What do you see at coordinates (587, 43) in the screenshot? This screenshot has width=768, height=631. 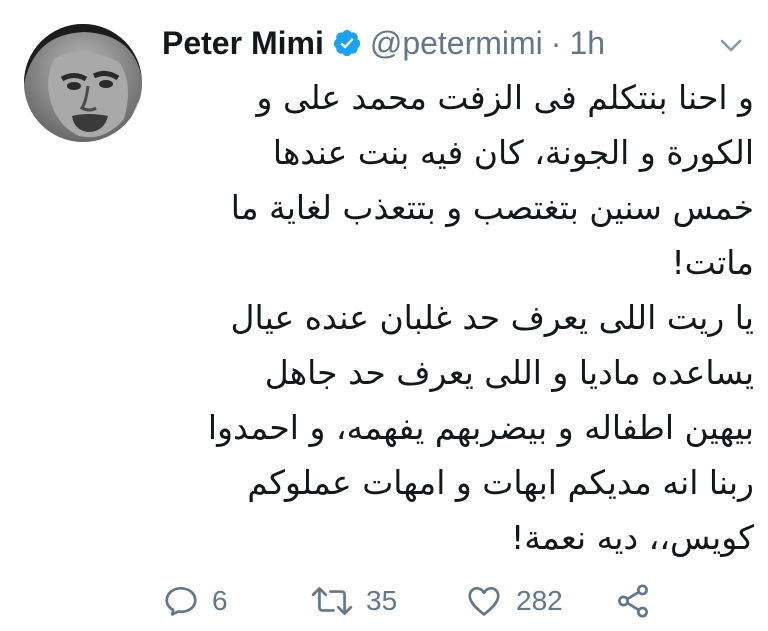 I see `timestamp: 1h` at bounding box center [587, 43].